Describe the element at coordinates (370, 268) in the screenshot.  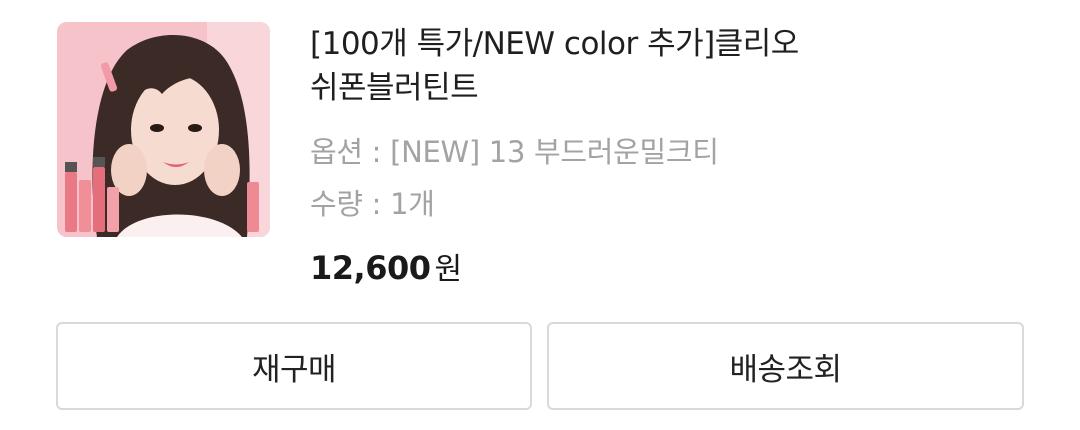
I see `price-value: 12,600` at that location.